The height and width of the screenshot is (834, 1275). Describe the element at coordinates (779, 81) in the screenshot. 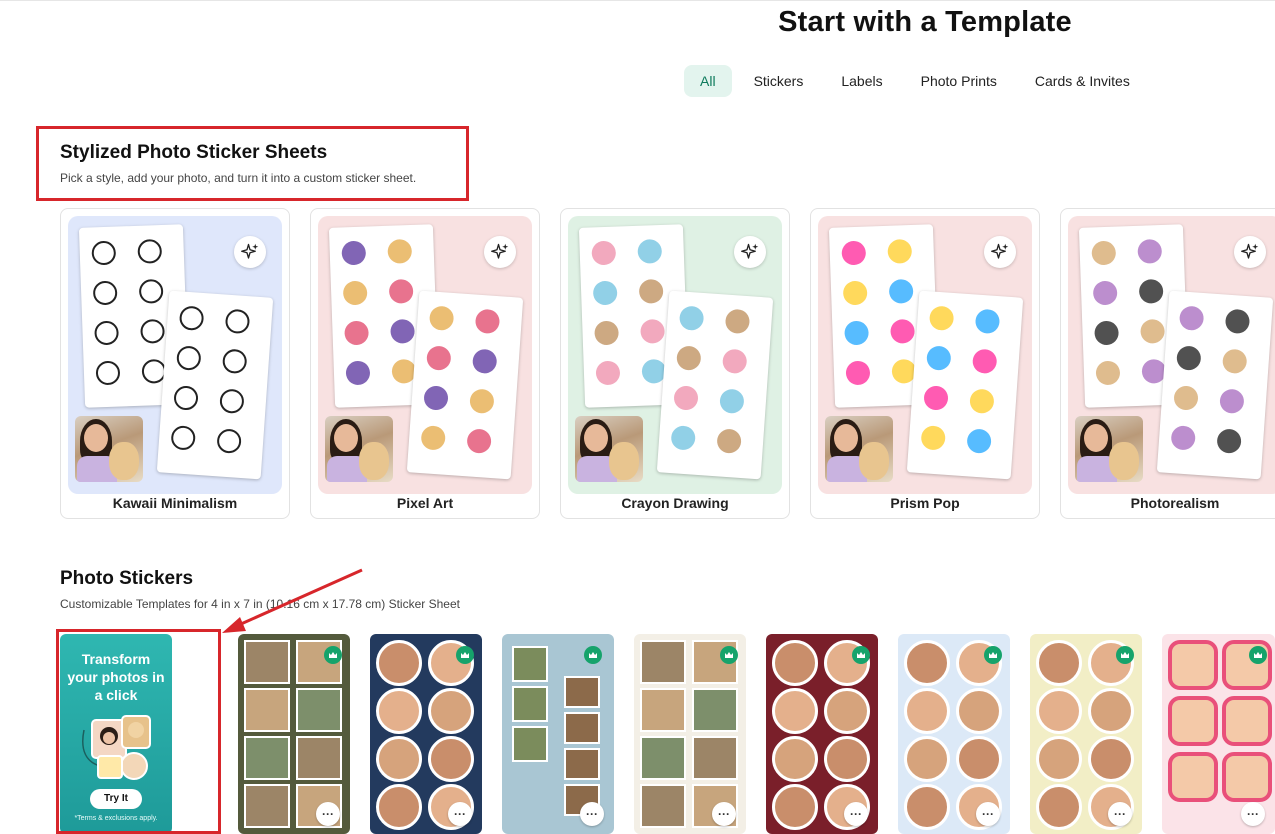

I see `tab-stickers: Stickers` at that location.